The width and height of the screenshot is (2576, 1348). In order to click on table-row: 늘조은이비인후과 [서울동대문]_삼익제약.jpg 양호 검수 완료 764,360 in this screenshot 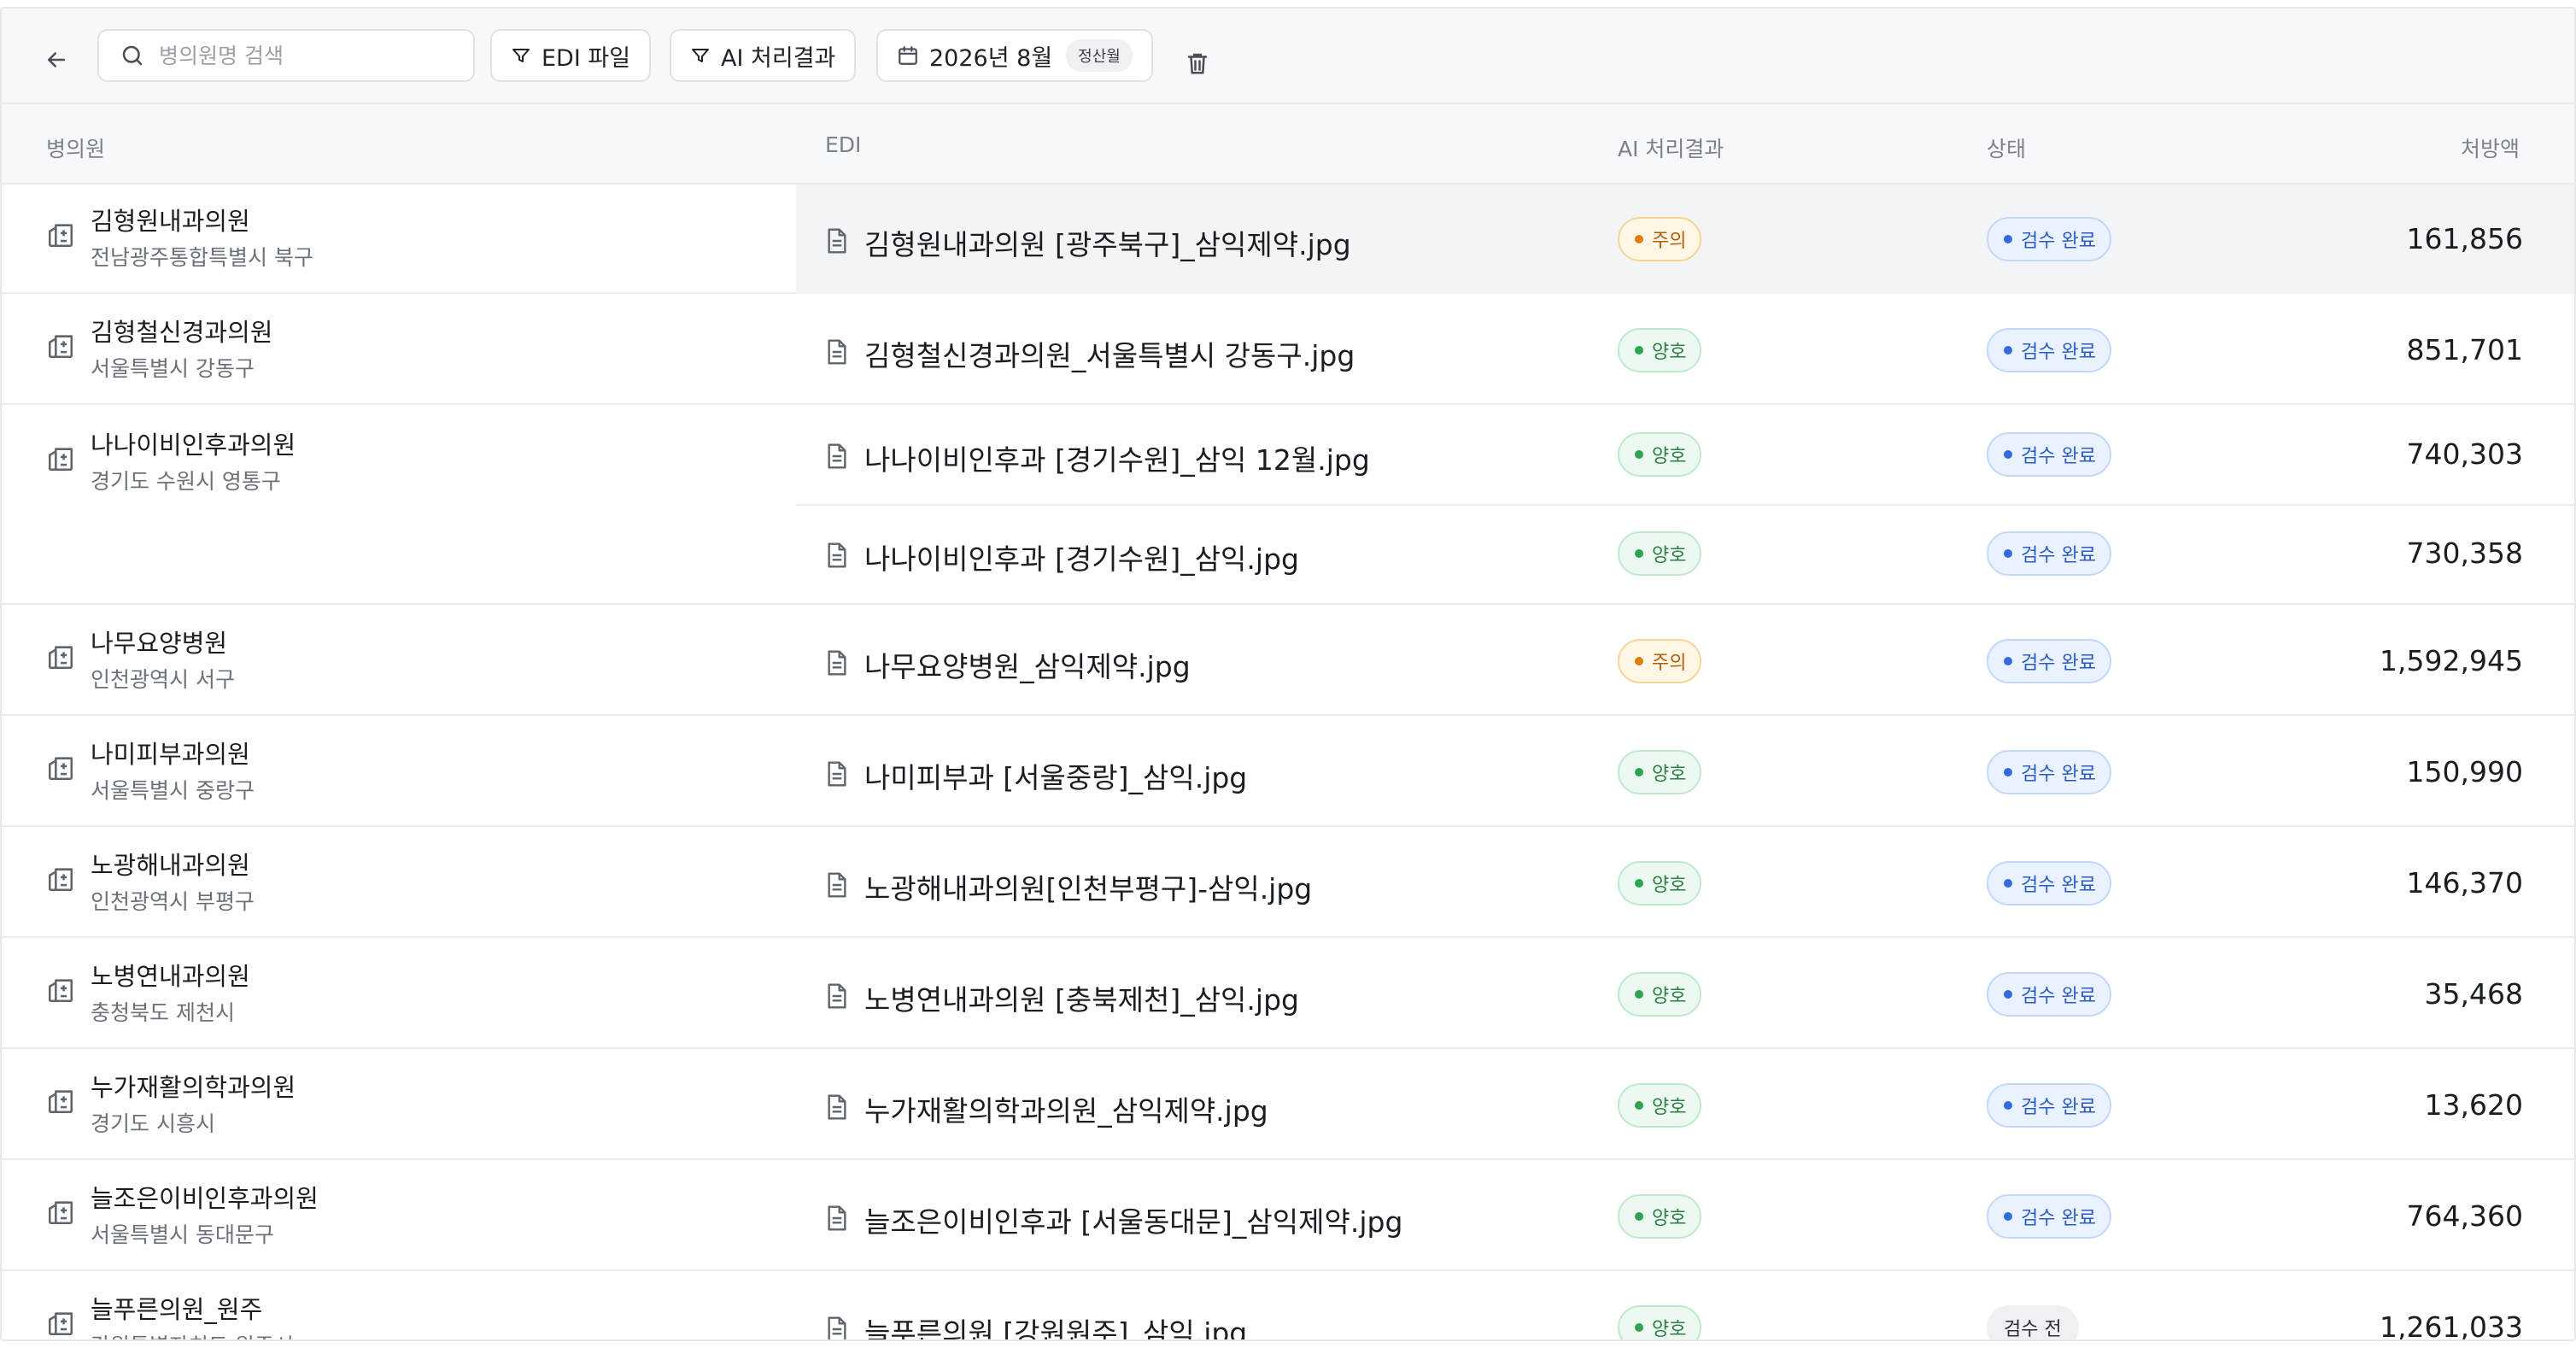, I will do `click(1685, 1216)`.